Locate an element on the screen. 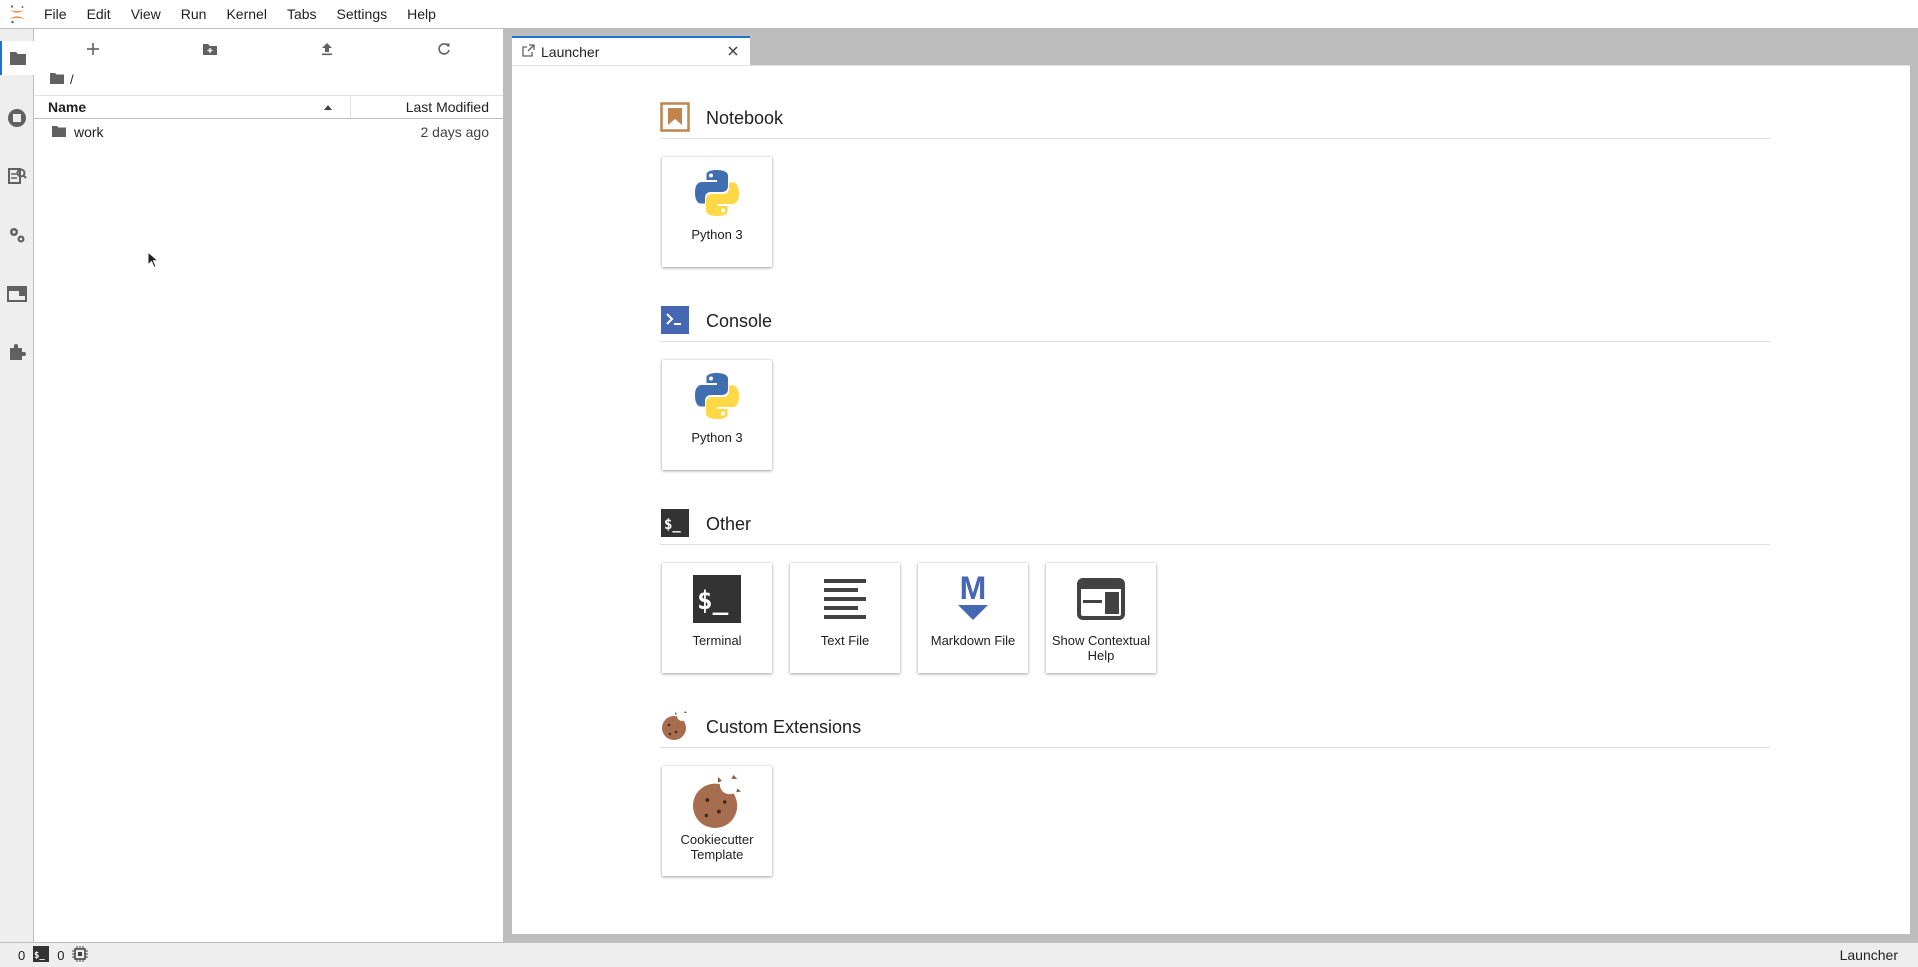 The height and width of the screenshot is (967, 1918). home-folder-icon is located at coordinates (57, 79).